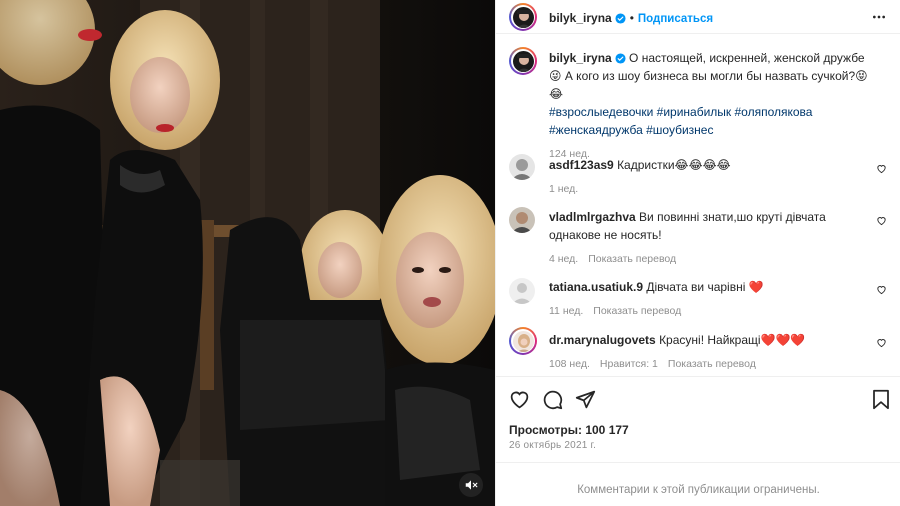 The height and width of the screenshot is (506, 900). Describe the element at coordinates (698, 397) in the screenshot. I see `action-bar` at that location.